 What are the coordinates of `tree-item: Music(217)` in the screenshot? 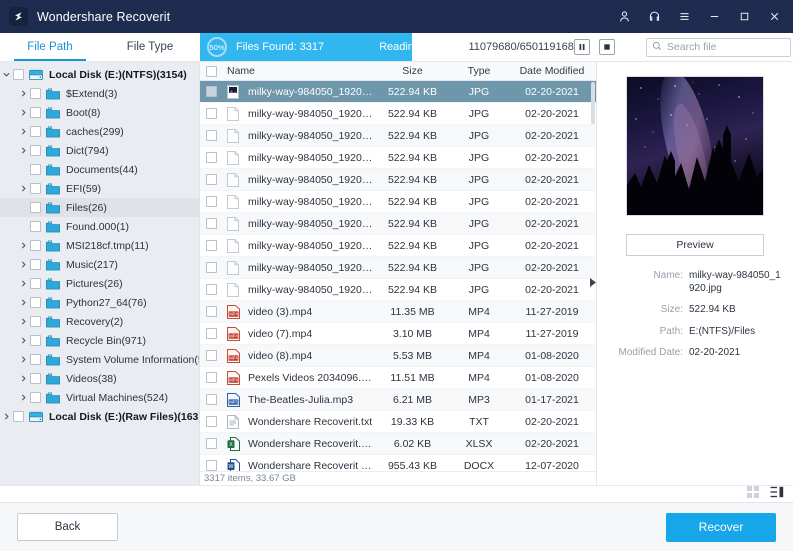 It's located at (99, 264).